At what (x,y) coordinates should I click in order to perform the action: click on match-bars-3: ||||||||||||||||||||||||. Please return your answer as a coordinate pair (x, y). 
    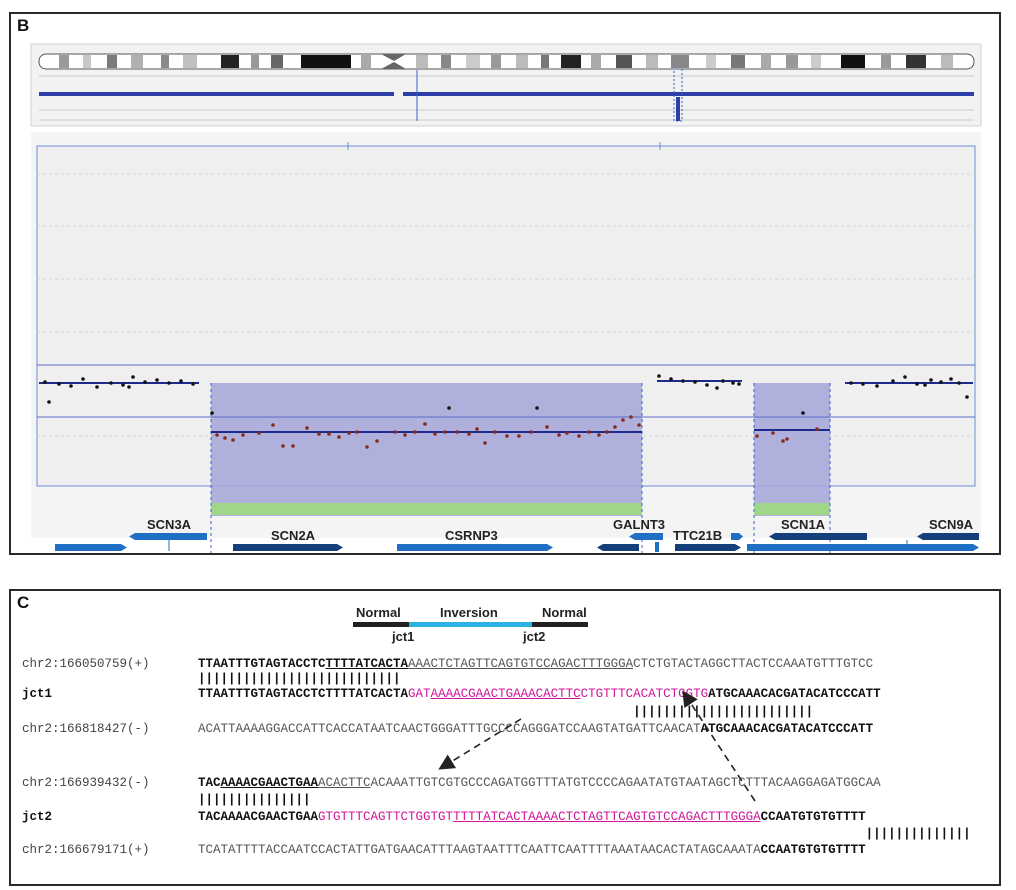
    Looking at the image, I should click on (505, 712).